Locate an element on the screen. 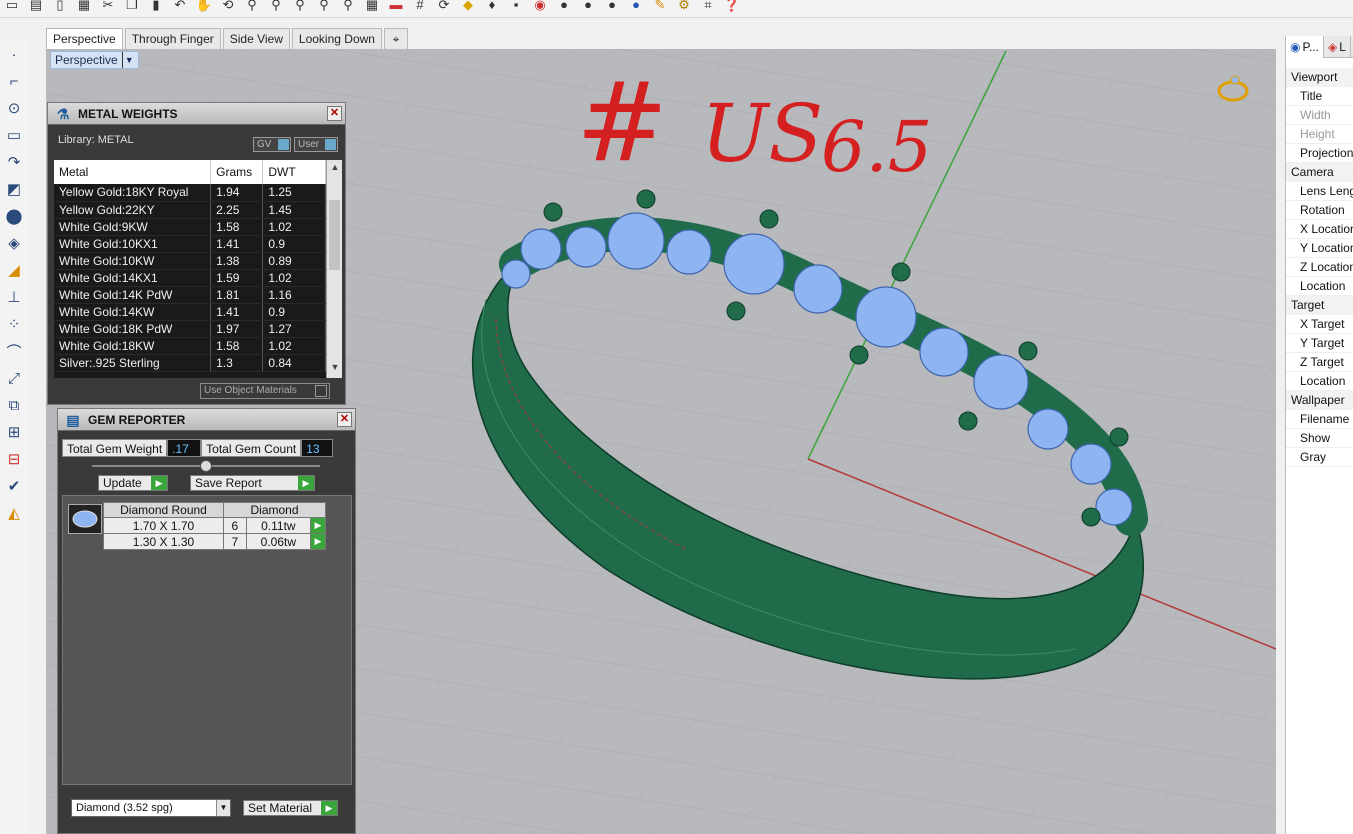 The width and height of the screenshot is (1353, 834). check-icon: ✔ is located at coordinates (14, 486).